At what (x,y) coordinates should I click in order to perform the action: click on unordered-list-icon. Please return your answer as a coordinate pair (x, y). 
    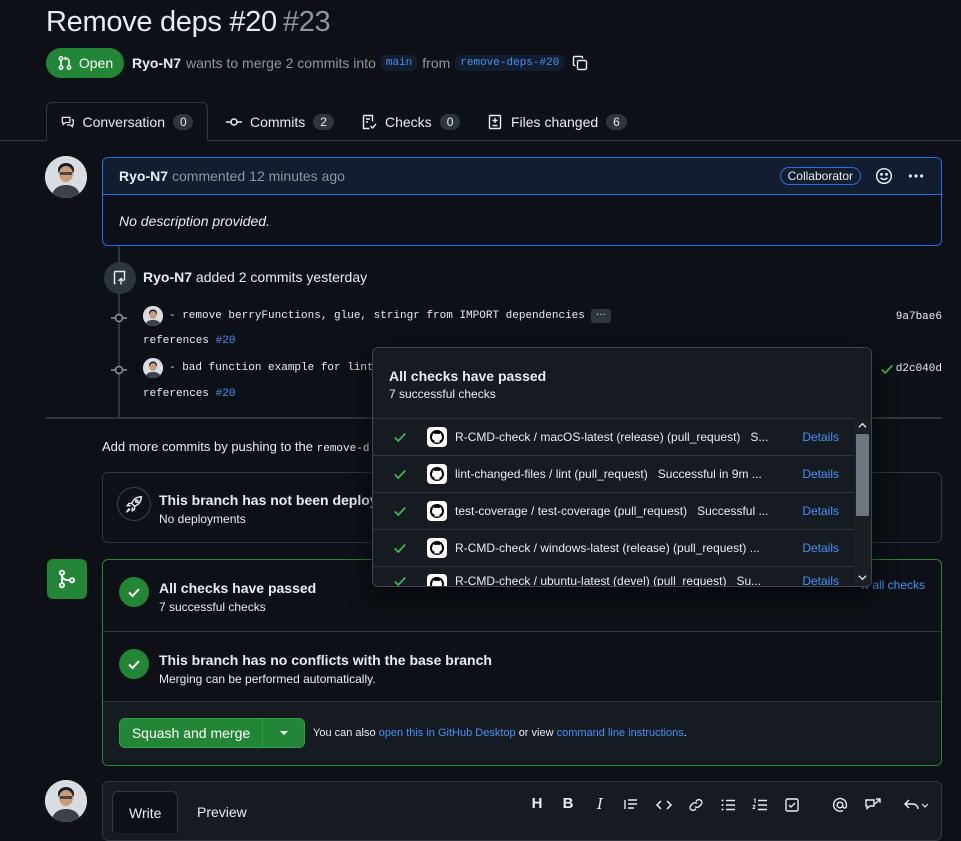
    Looking at the image, I should click on (728, 805).